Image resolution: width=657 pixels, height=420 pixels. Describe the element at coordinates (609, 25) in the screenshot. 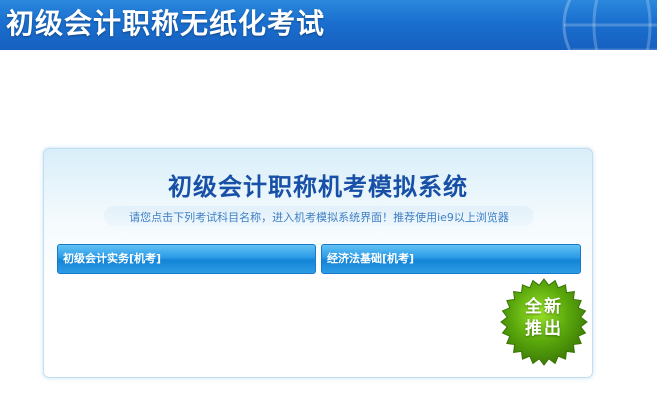

I see `globe-decoration-icon` at that location.